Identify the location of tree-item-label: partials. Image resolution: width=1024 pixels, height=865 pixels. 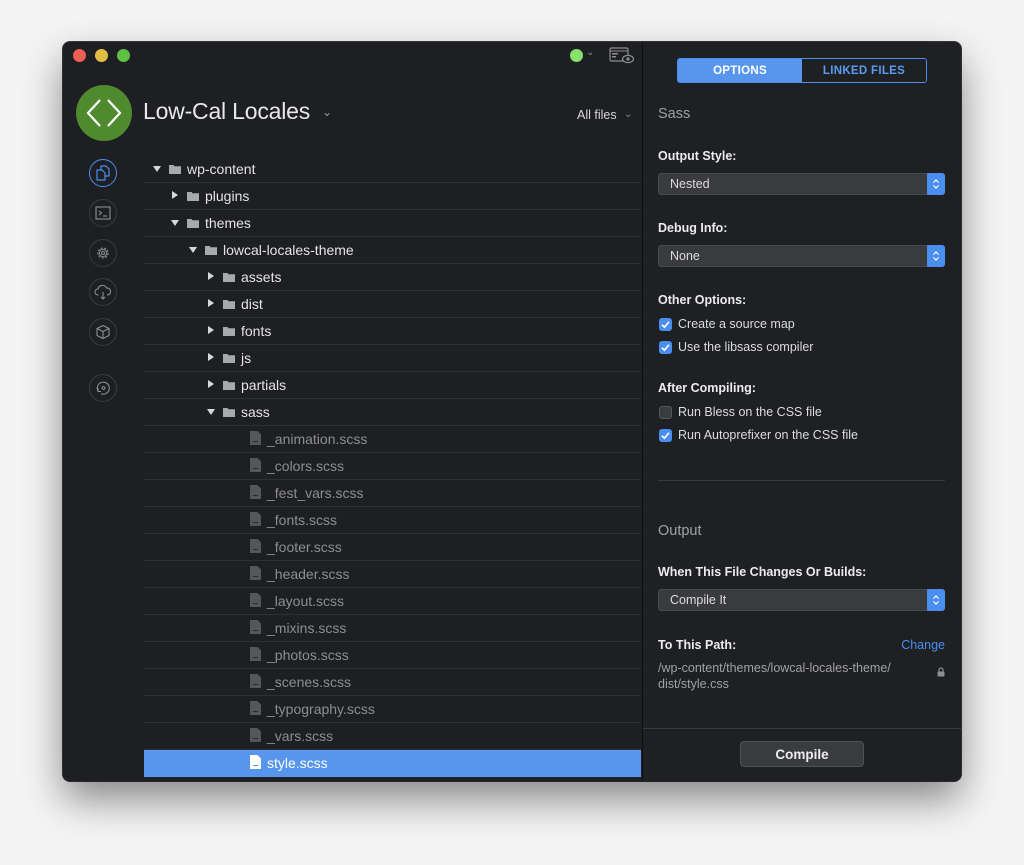
(264, 385).